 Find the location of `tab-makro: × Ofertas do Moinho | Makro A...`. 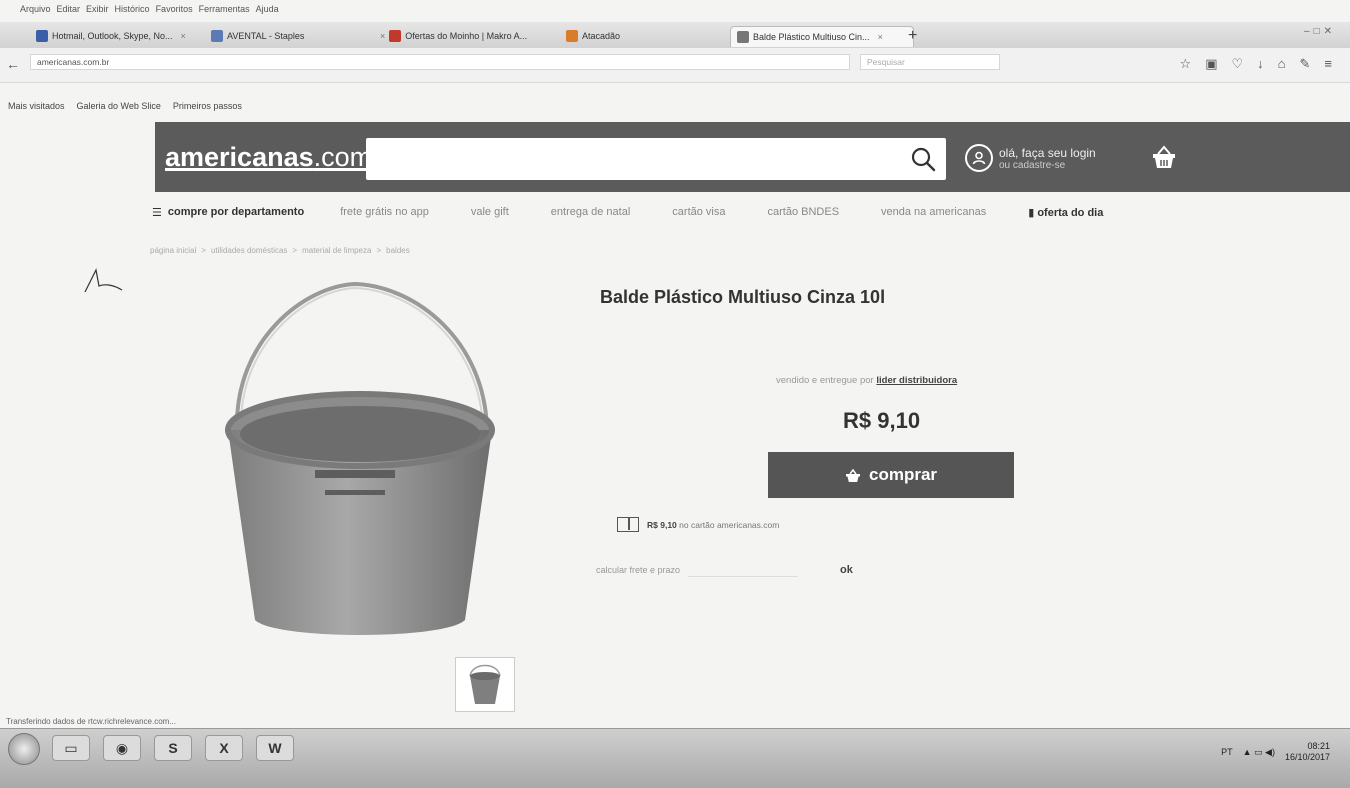

tab-makro: × Ofertas do Moinho | Makro A... is located at coordinates (466, 36).